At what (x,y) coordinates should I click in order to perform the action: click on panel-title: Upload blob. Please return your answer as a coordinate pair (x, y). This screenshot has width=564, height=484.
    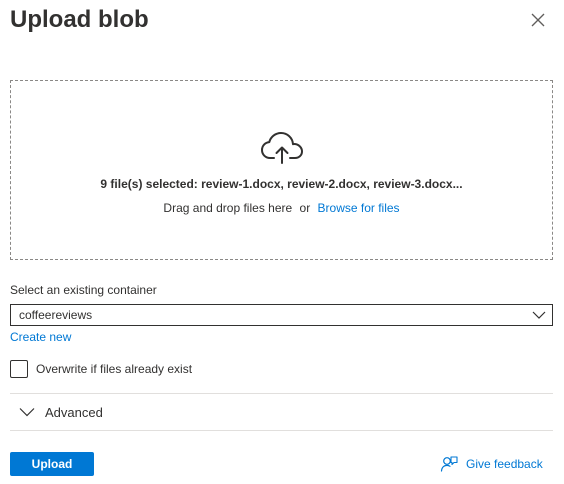
    Looking at the image, I should click on (79, 19).